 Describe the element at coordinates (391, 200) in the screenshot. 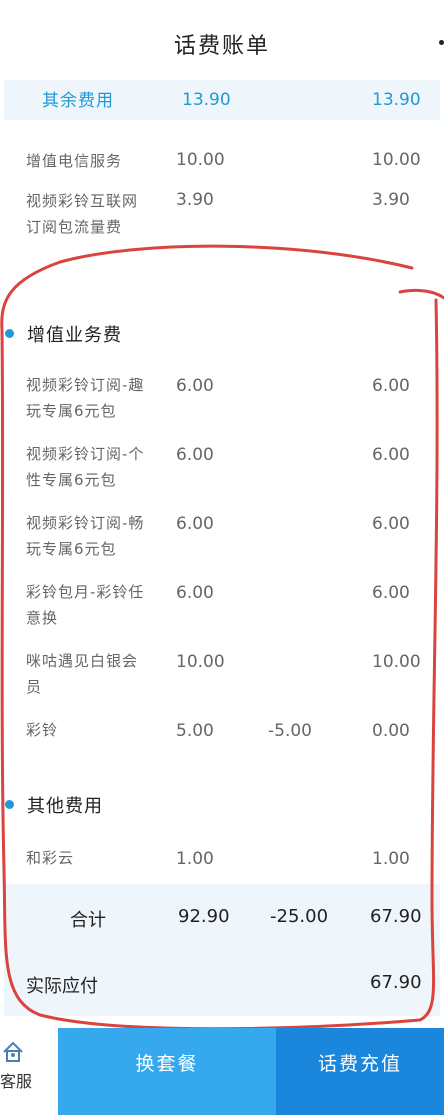

I see `item-total: 3.90` at that location.